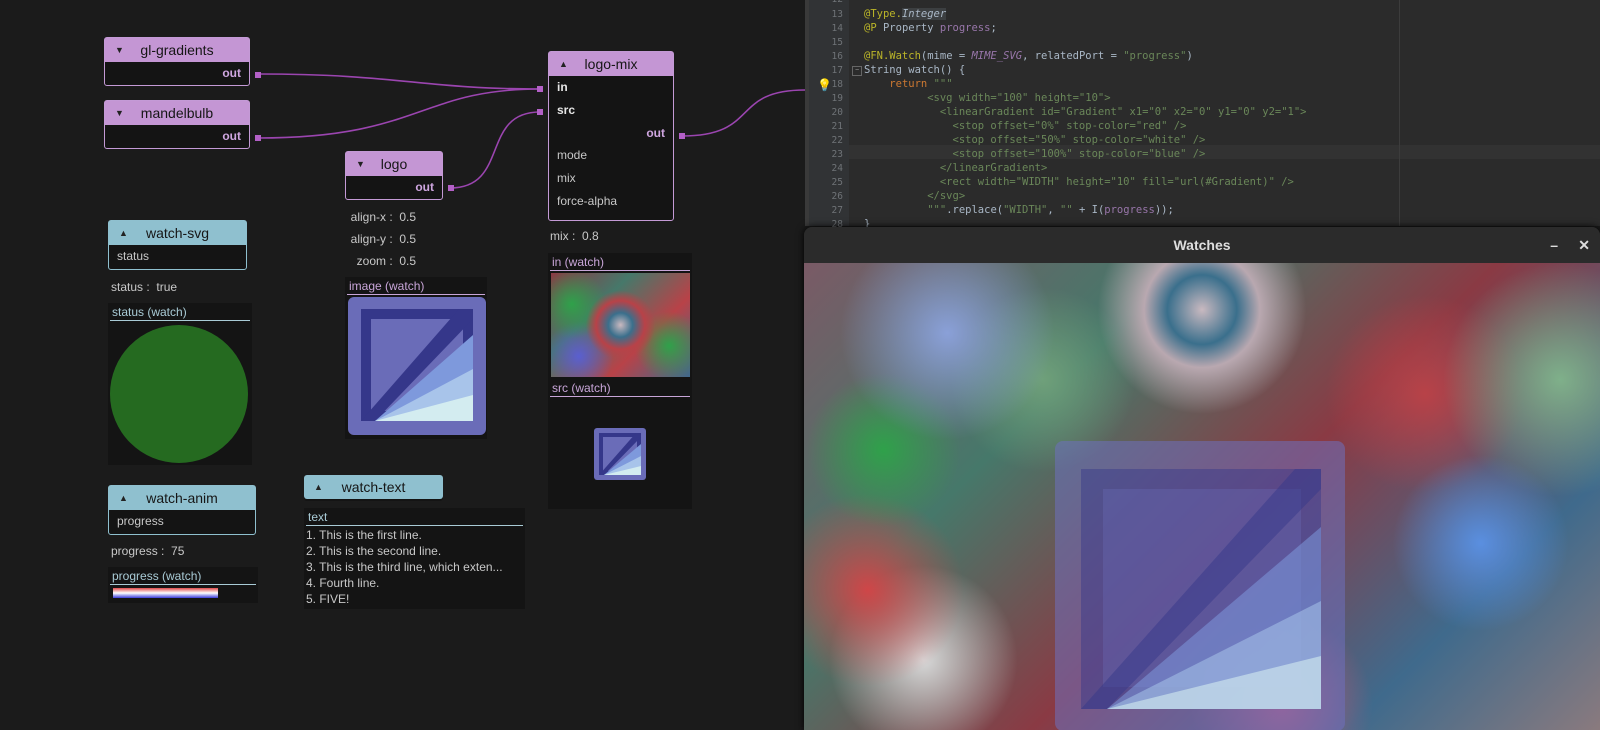  What do you see at coordinates (921, 84) in the screenshot?
I see `code-line: return """` at bounding box center [921, 84].